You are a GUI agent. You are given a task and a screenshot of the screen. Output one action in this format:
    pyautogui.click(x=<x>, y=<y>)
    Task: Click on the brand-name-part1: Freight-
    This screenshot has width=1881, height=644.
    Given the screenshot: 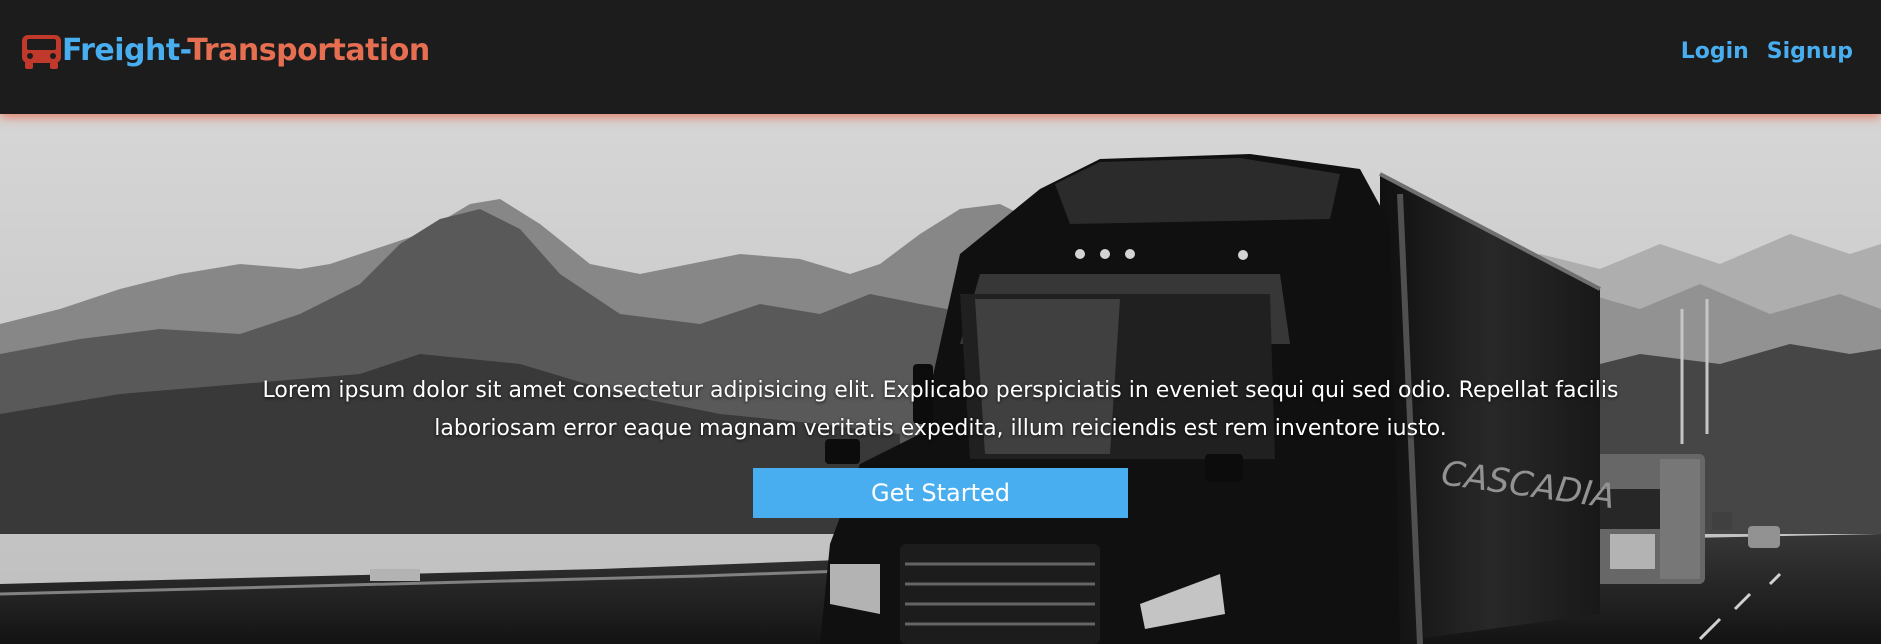 What is the action you would take?
    pyautogui.click(x=125, y=50)
    